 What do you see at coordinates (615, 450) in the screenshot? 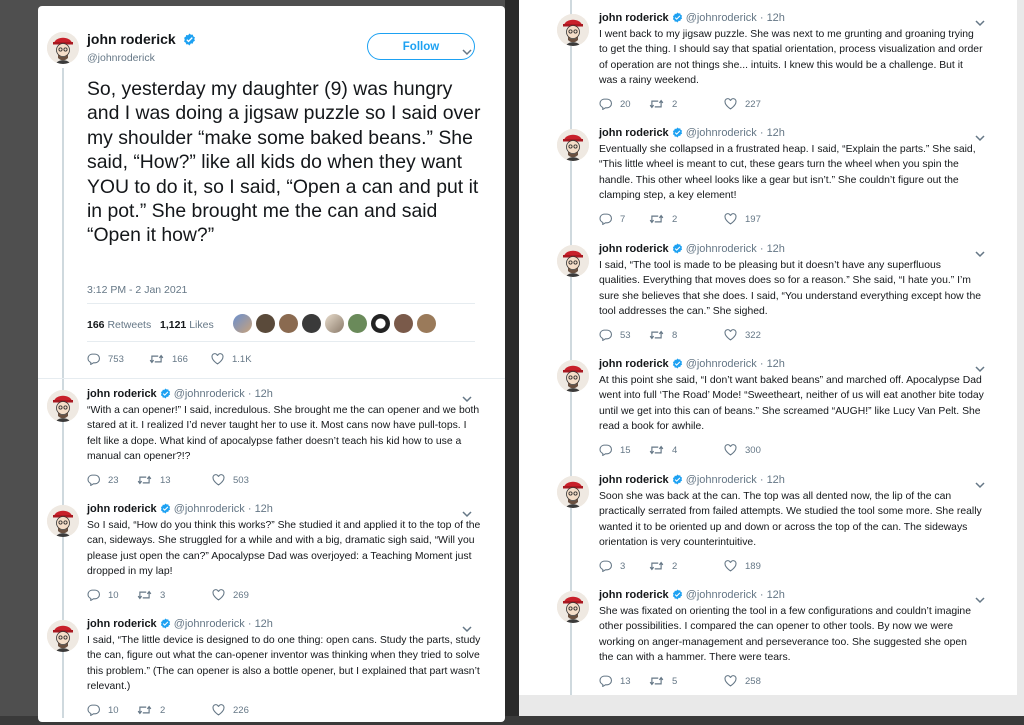
I see `reply-button: 15` at bounding box center [615, 450].